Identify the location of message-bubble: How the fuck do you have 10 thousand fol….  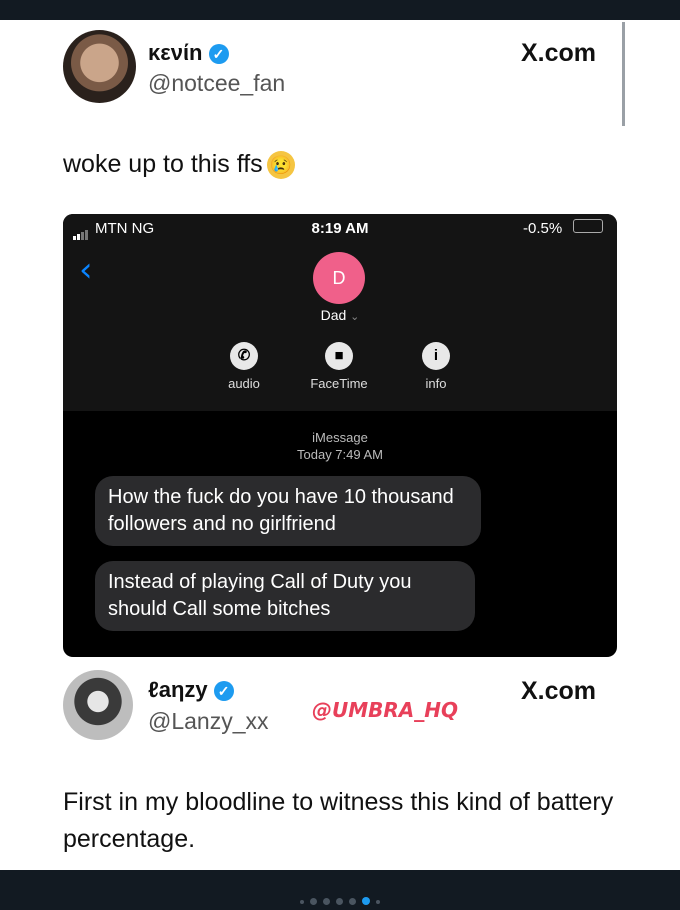
(288, 511).